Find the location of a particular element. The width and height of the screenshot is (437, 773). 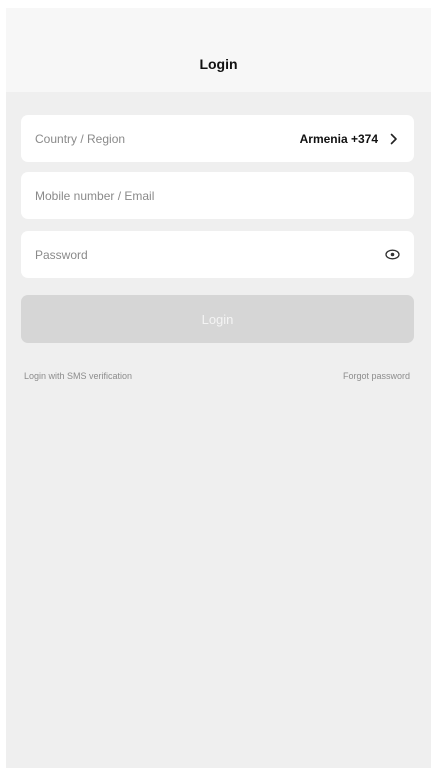

selected-country-code: Armenia +374 is located at coordinates (338, 138).